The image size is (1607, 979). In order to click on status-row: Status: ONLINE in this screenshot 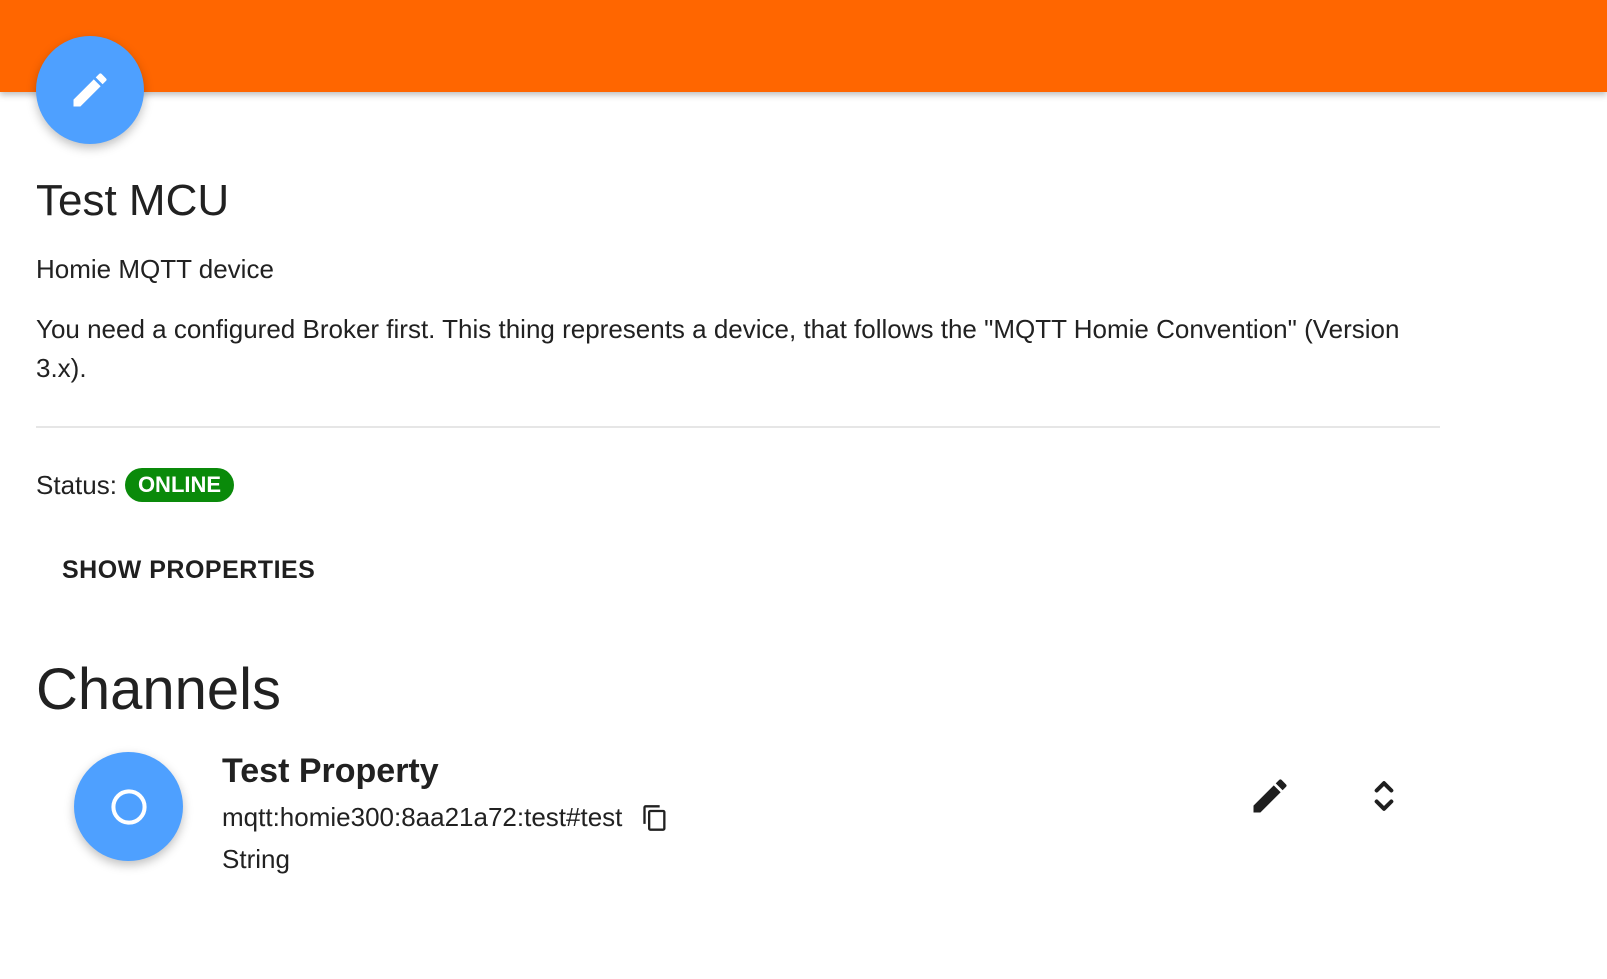, I will do `click(135, 485)`.